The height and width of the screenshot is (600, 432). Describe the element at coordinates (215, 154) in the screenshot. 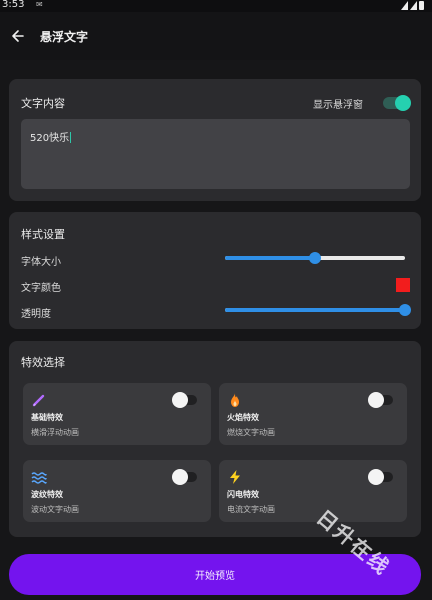

I see `text-content-input: 520快乐` at that location.